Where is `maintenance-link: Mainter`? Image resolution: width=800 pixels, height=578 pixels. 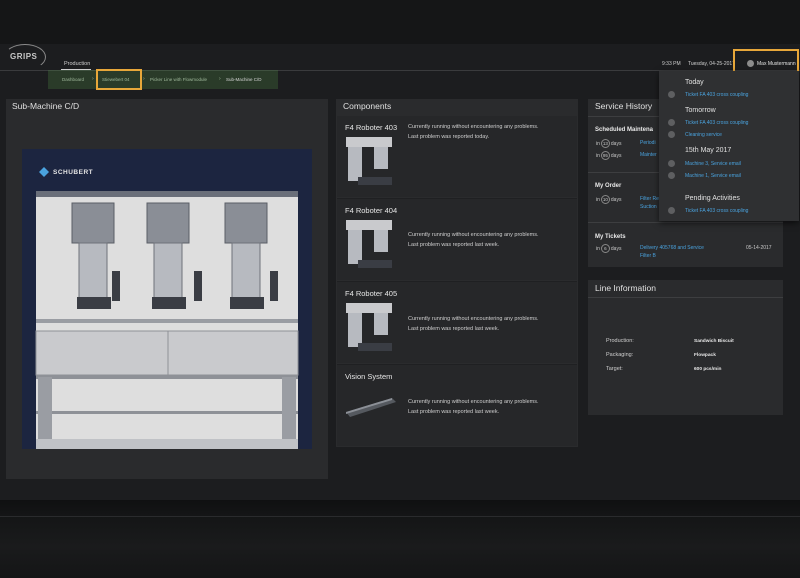
maintenance-link: Mainter is located at coordinates (648, 155).